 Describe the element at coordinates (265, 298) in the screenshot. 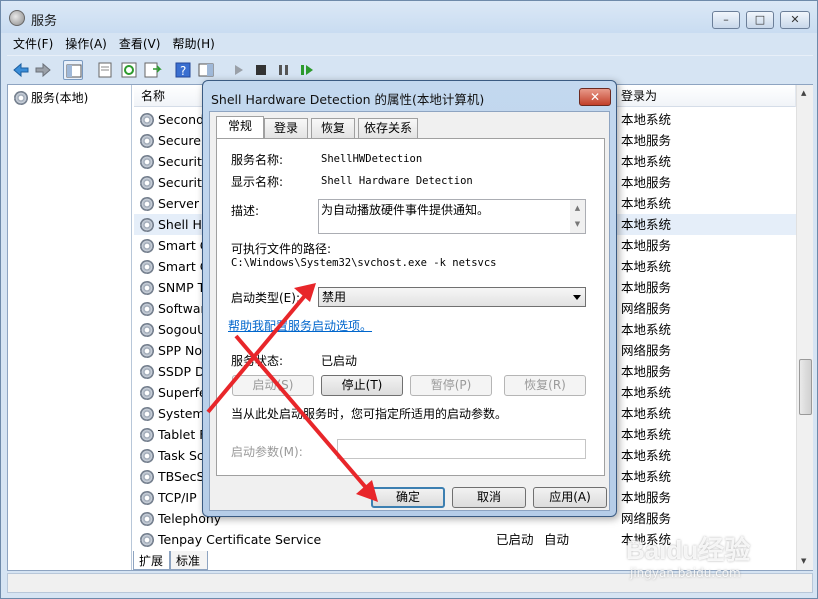

I see `startup-type-label: 启动类型(E):` at that location.